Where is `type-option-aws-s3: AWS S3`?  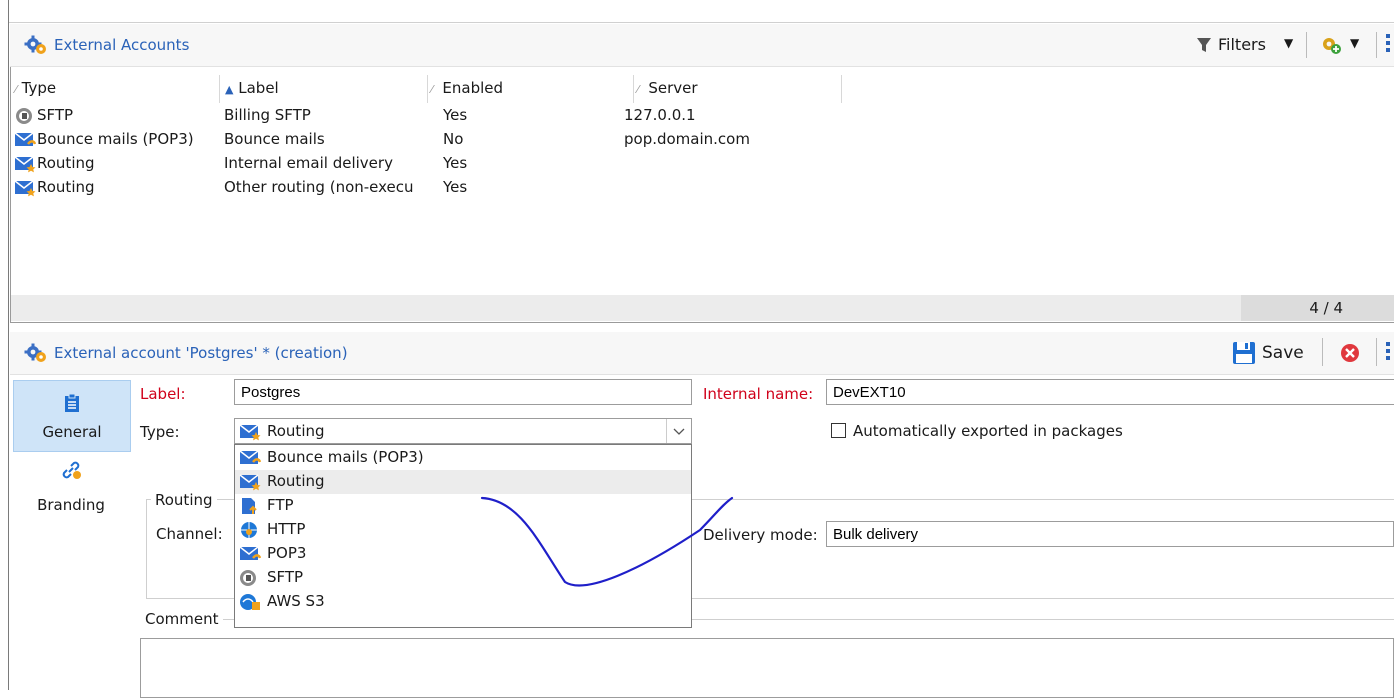
type-option-aws-s3: AWS S3 is located at coordinates (463, 602).